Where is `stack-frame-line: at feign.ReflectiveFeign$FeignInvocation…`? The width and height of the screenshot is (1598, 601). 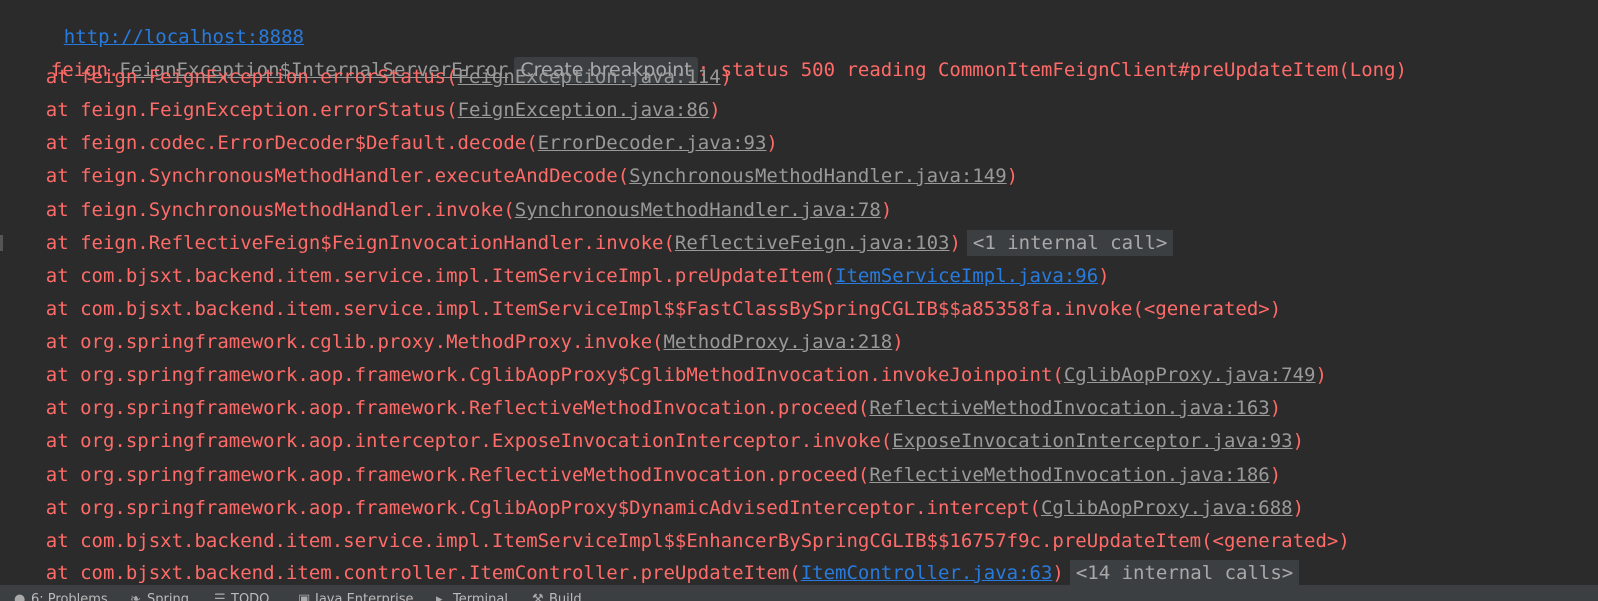 stack-frame-line: at feign.ReflectiveFeign$FeignInvocation… is located at coordinates (587, 243).